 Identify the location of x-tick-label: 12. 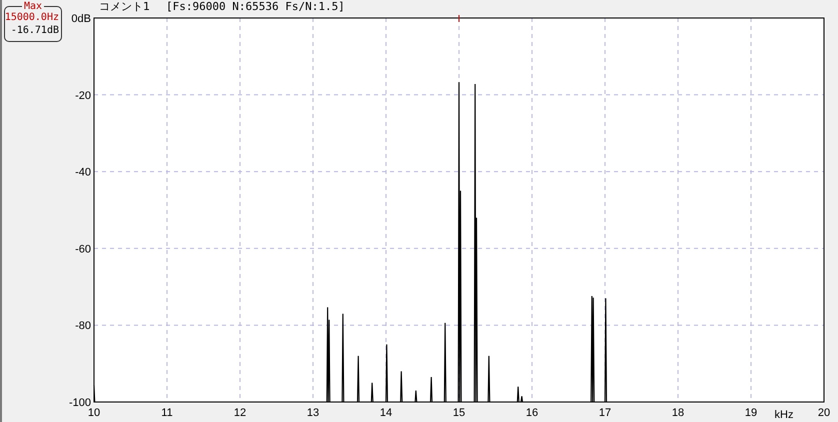
(240, 413).